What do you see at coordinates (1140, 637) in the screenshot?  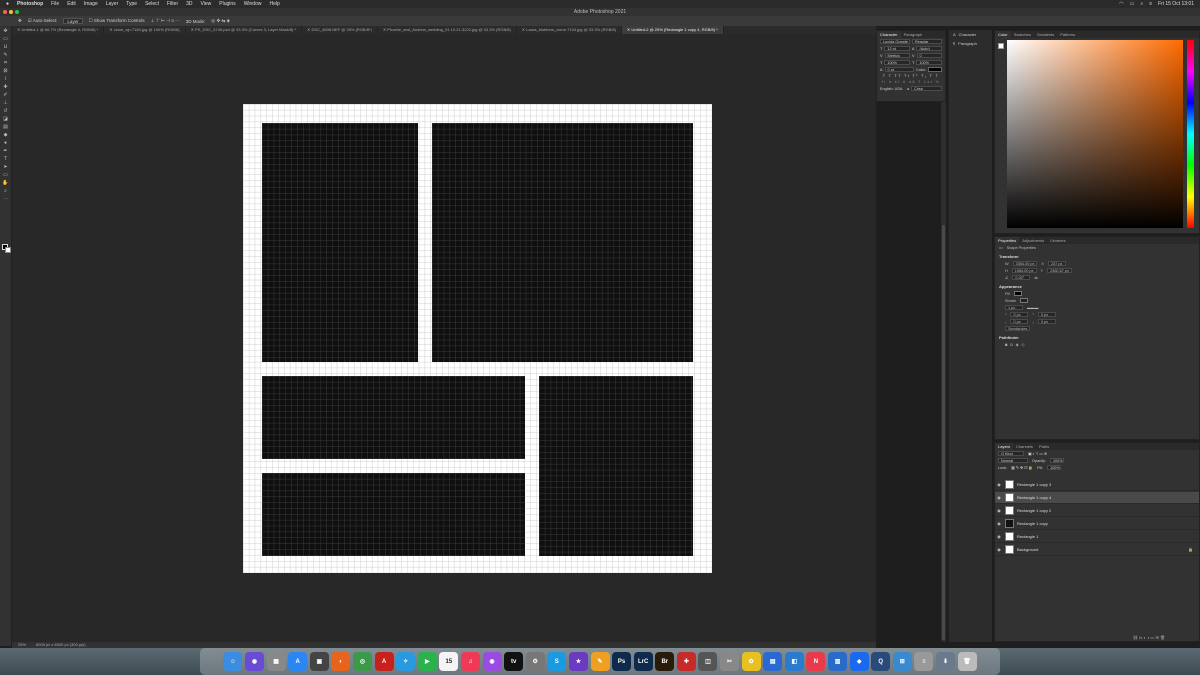 I see `fx-icon: fx` at bounding box center [1140, 637].